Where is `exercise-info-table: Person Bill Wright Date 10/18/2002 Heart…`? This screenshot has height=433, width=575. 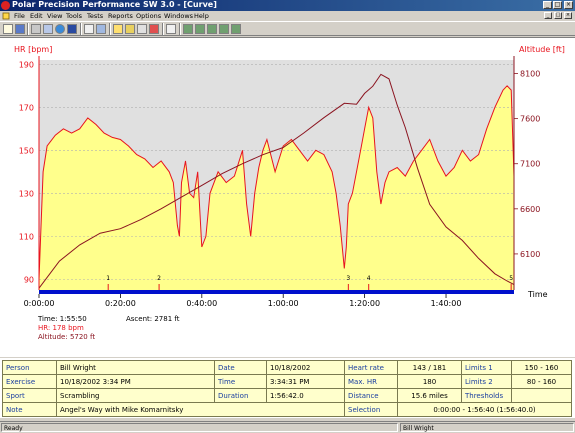
exercise-info-table: Person Bill Wright Date 10/18/2002 Heart… is located at coordinates (287, 388).